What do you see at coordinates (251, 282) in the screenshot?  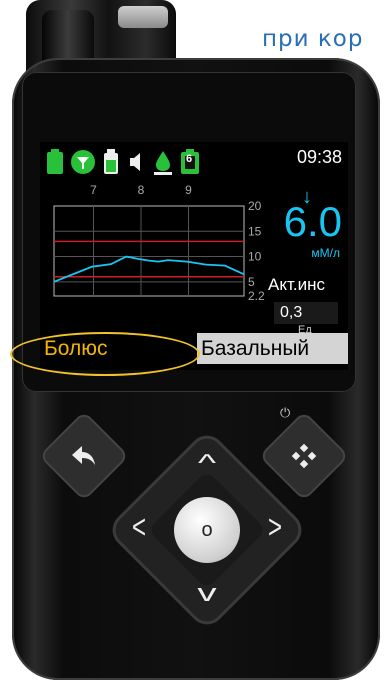 I see `y-tick-label: 5` at bounding box center [251, 282].